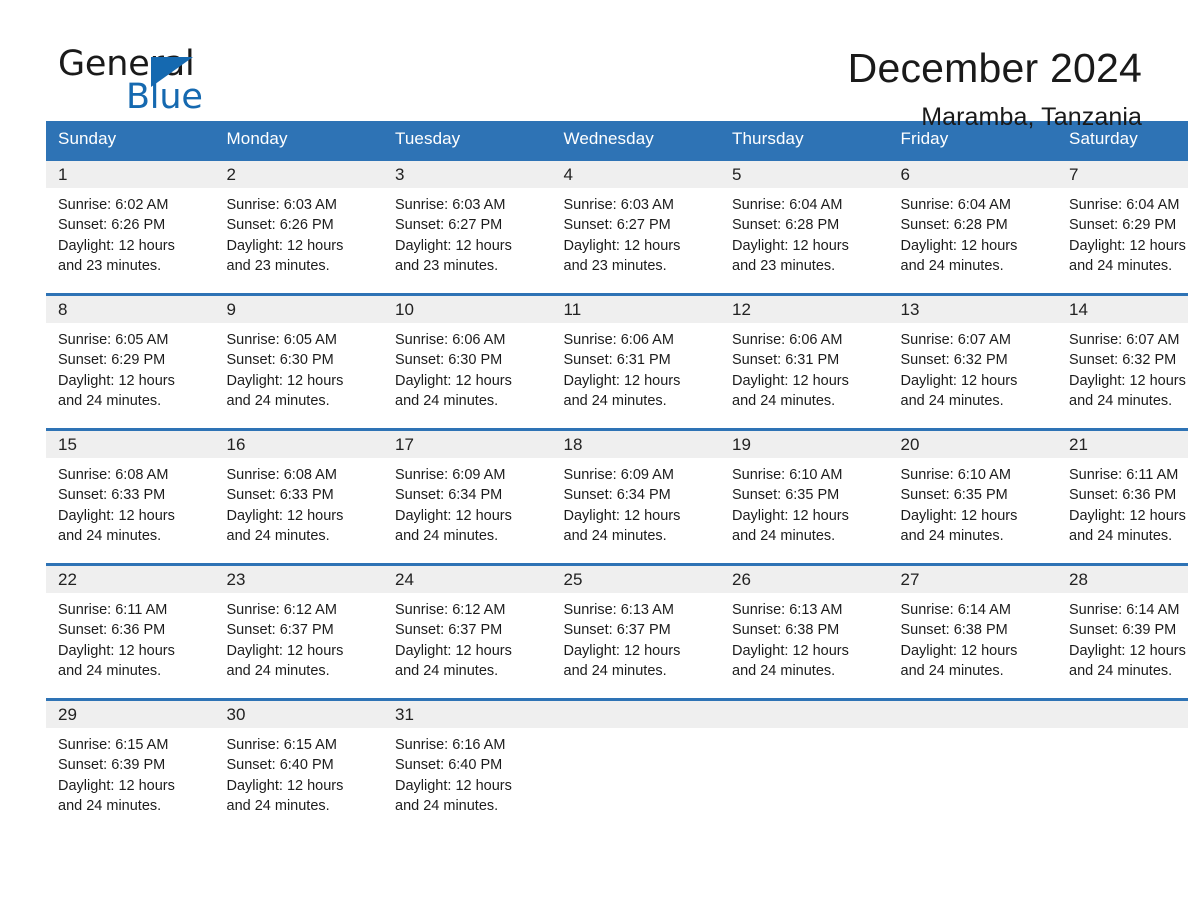  What do you see at coordinates (635, 140) in the screenshot?
I see `weekday-header-wednesday: Wednesday` at bounding box center [635, 140].